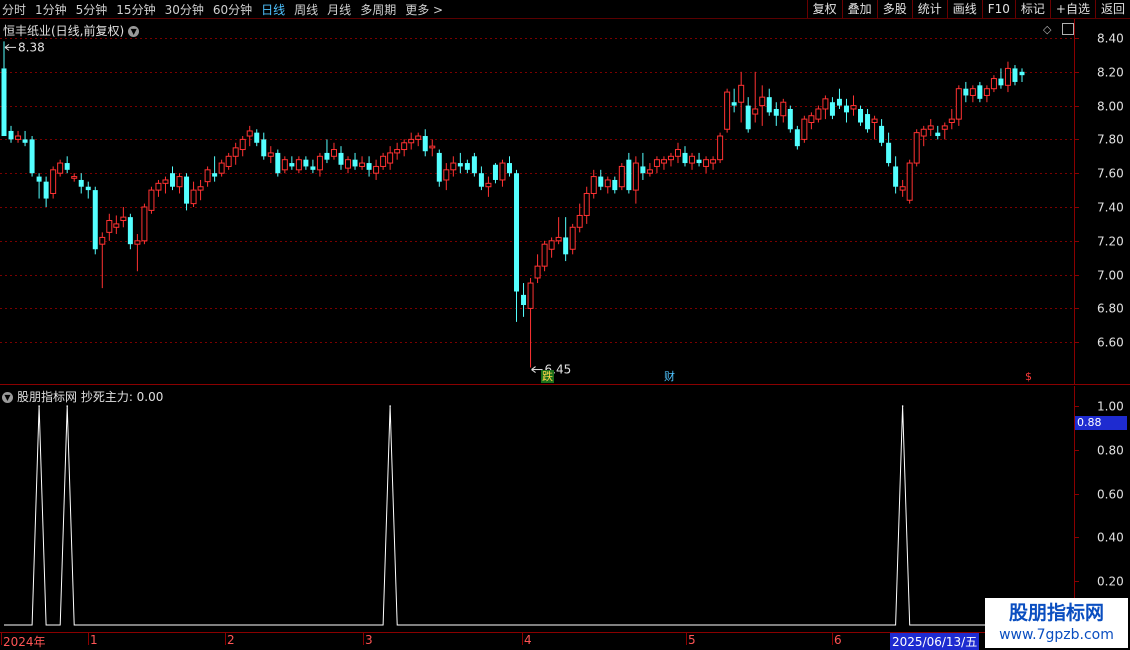 This screenshot has height=650, width=1130. I want to click on period-tab: 分时, so click(14, 9).